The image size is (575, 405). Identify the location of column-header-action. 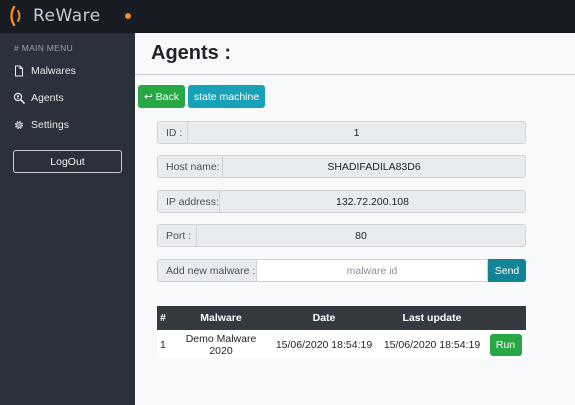
(505, 318).